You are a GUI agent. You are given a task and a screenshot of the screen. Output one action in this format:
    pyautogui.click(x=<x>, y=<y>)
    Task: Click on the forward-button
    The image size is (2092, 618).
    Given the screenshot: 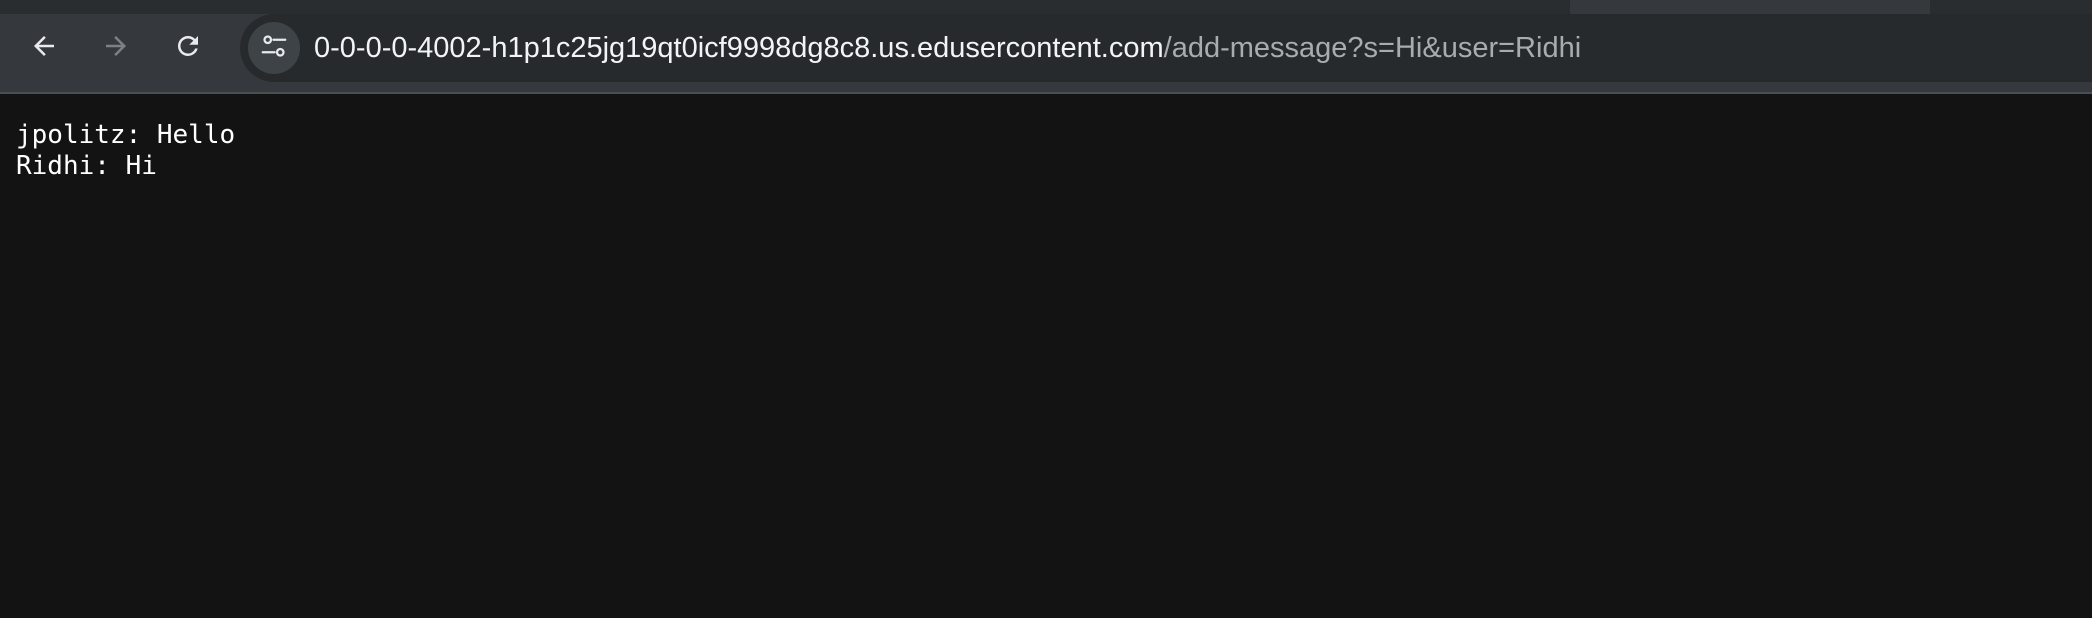 What is the action you would take?
    pyautogui.click(x=116, y=46)
    